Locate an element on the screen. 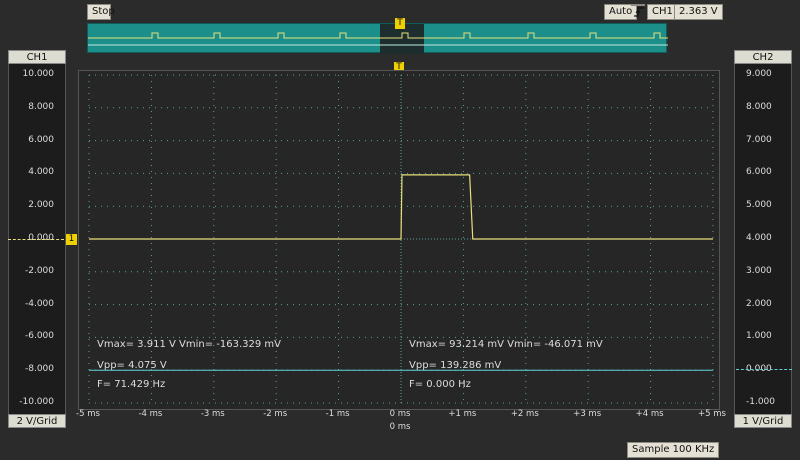  ch1-ground-line is located at coordinates (36, 239).